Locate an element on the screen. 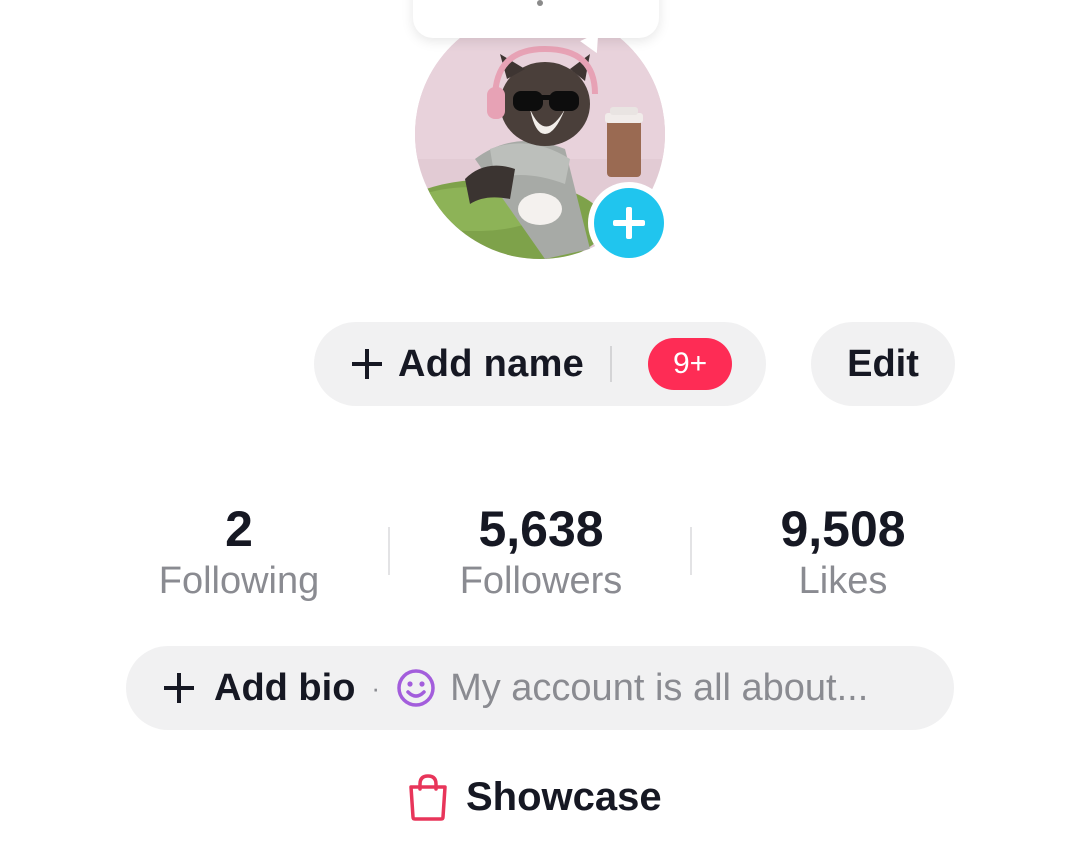 The height and width of the screenshot is (850, 1080). add-avatar-button is located at coordinates (629, 223).